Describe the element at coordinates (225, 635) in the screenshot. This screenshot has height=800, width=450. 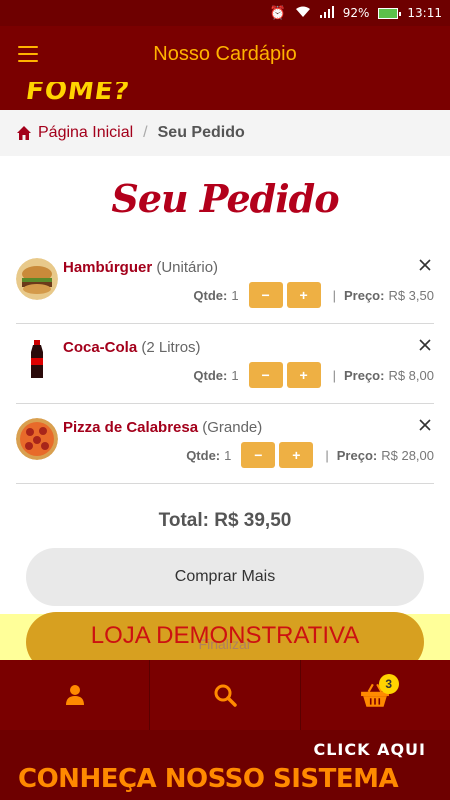
I see `demo-store-label: LOJA DEMONSTRATIVA` at that location.